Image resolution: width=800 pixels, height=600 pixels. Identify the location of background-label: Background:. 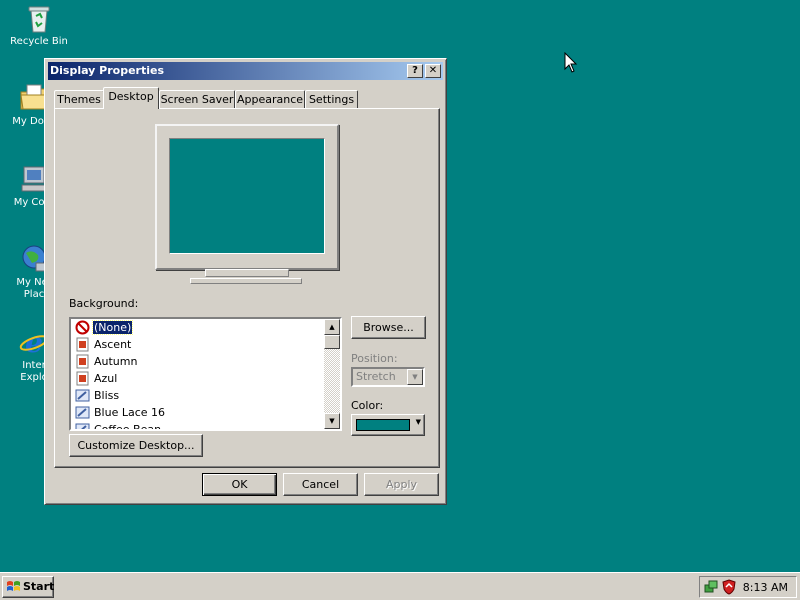
(104, 303).